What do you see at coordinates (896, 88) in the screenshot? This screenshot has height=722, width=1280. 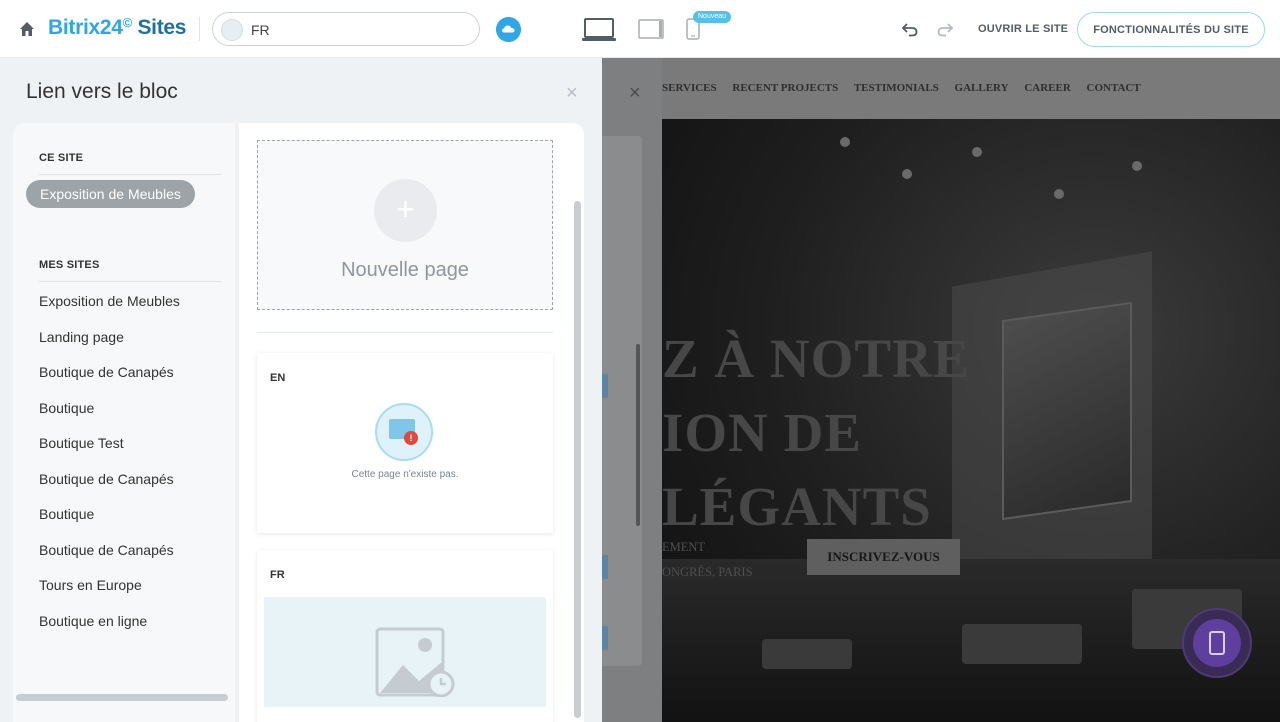 I see `nav-testimonials: TESTIMONIALS` at bounding box center [896, 88].